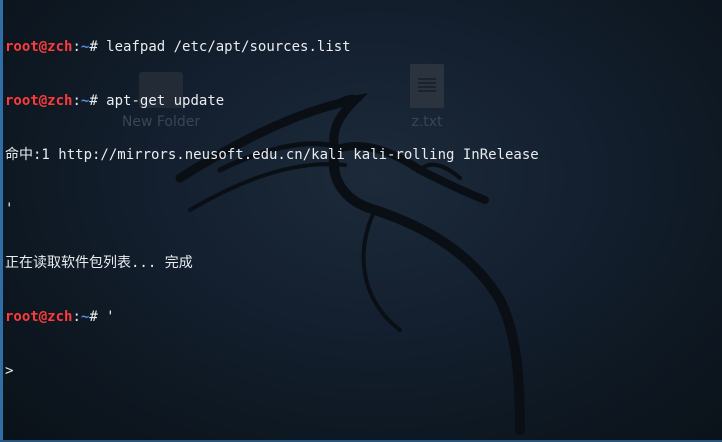  Describe the element at coordinates (106, 317) in the screenshot. I see `command-text: '` at that location.